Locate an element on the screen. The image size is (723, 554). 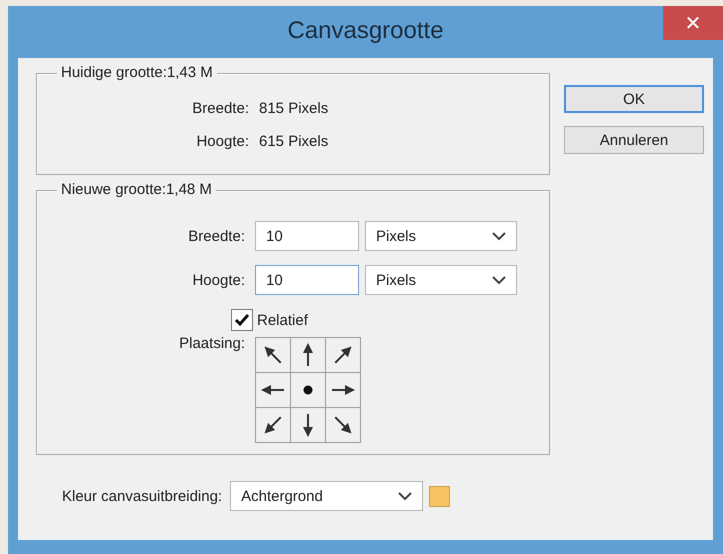
window-title: Canvasgrootte is located at coordinates (365, 31).